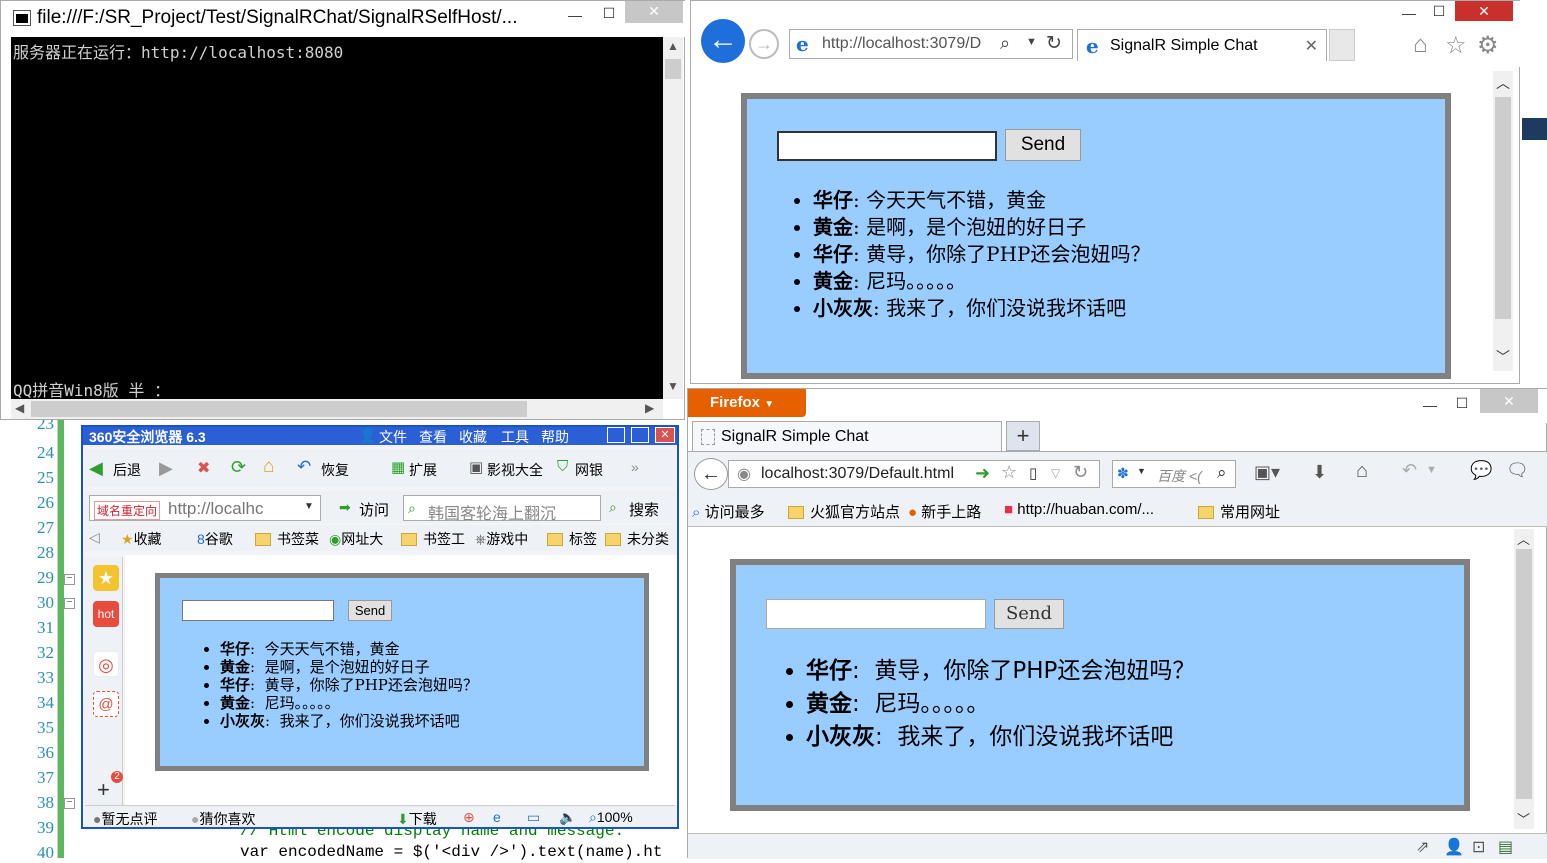 The height and width of the screenshot is (863, 1547). Describe the element at coordinates (345, 507) in the screenshot. I see `visit-icon: ➡` at that location.